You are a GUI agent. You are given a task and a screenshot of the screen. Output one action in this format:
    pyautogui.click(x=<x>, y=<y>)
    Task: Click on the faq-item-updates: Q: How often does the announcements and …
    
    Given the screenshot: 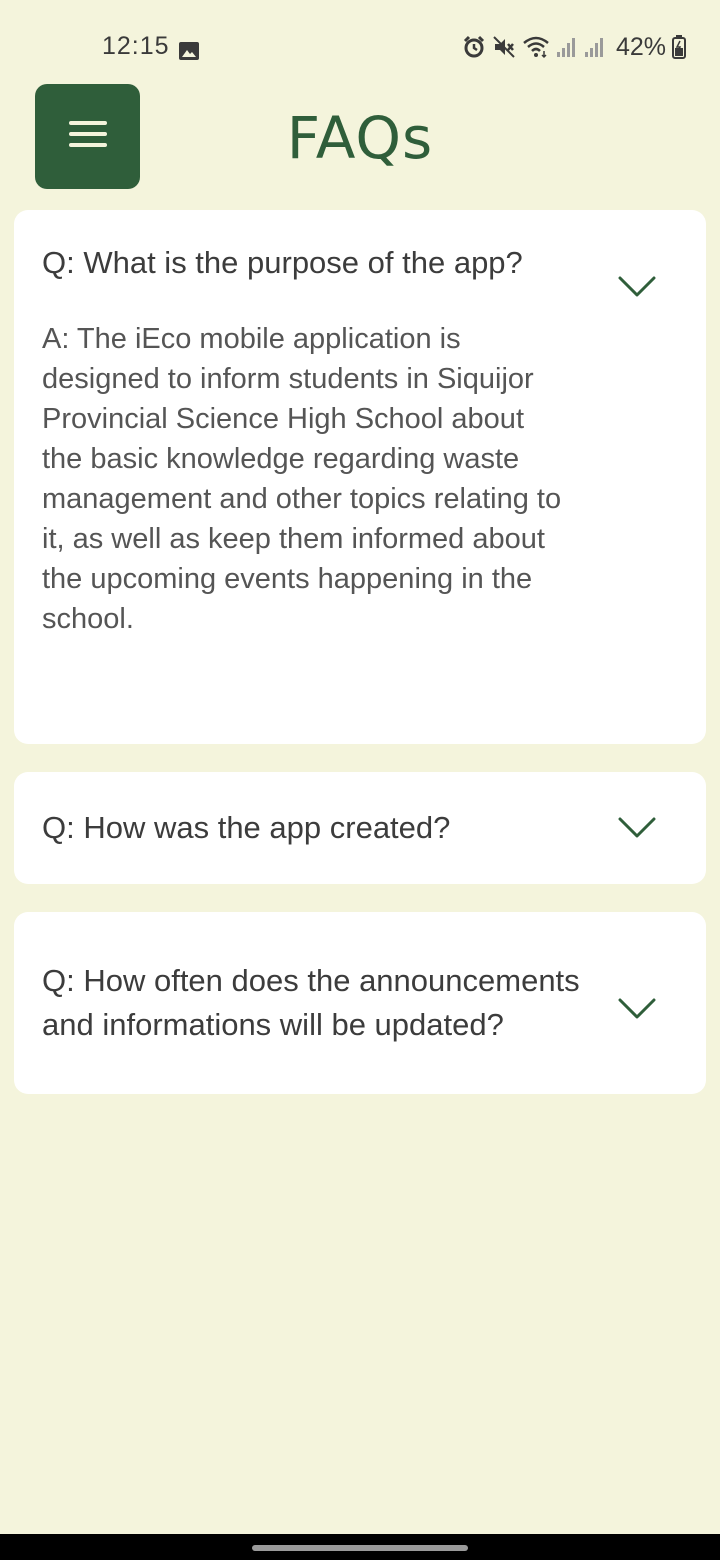 What is the action you would take?
    pyautogui.click(x=360, y=1003)
    